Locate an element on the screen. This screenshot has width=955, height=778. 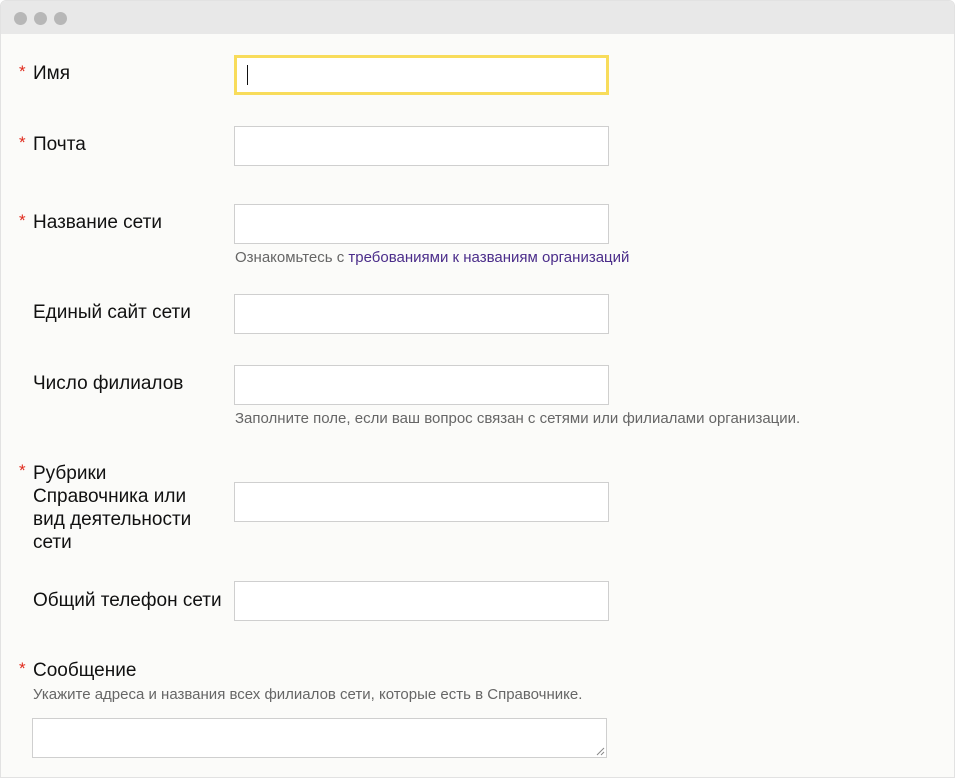
required-mark-name: * is located at coordinates (22, 71).